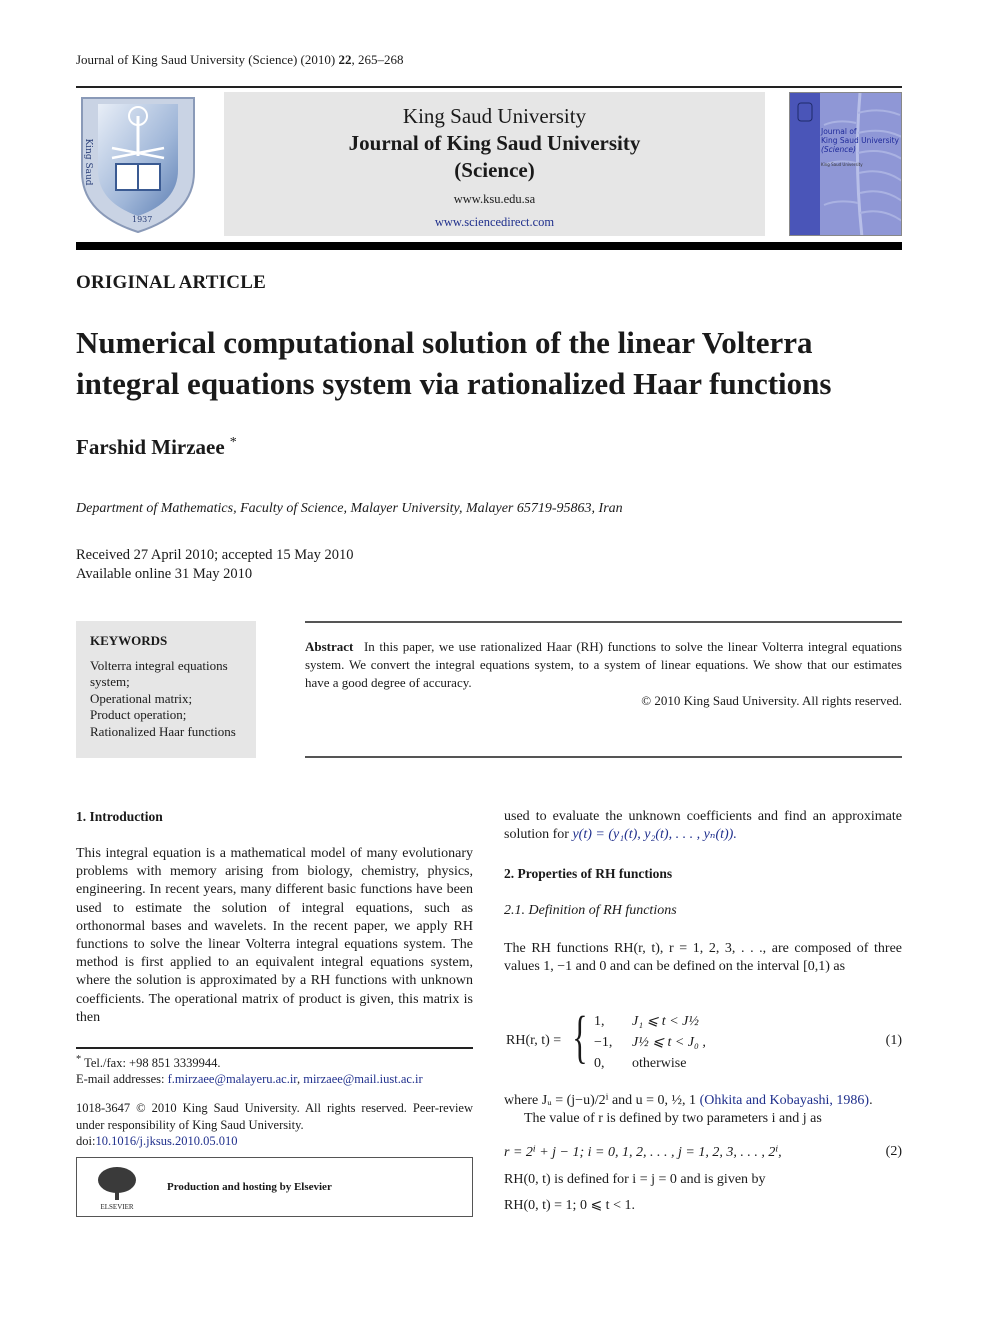 The width and height of the screenshot is (992, 1323). What do you see at coordinates (119, 816) in the screenshot?
I see `section-heading-introduction: 1. Introduction` at bounding box center [119, 816].